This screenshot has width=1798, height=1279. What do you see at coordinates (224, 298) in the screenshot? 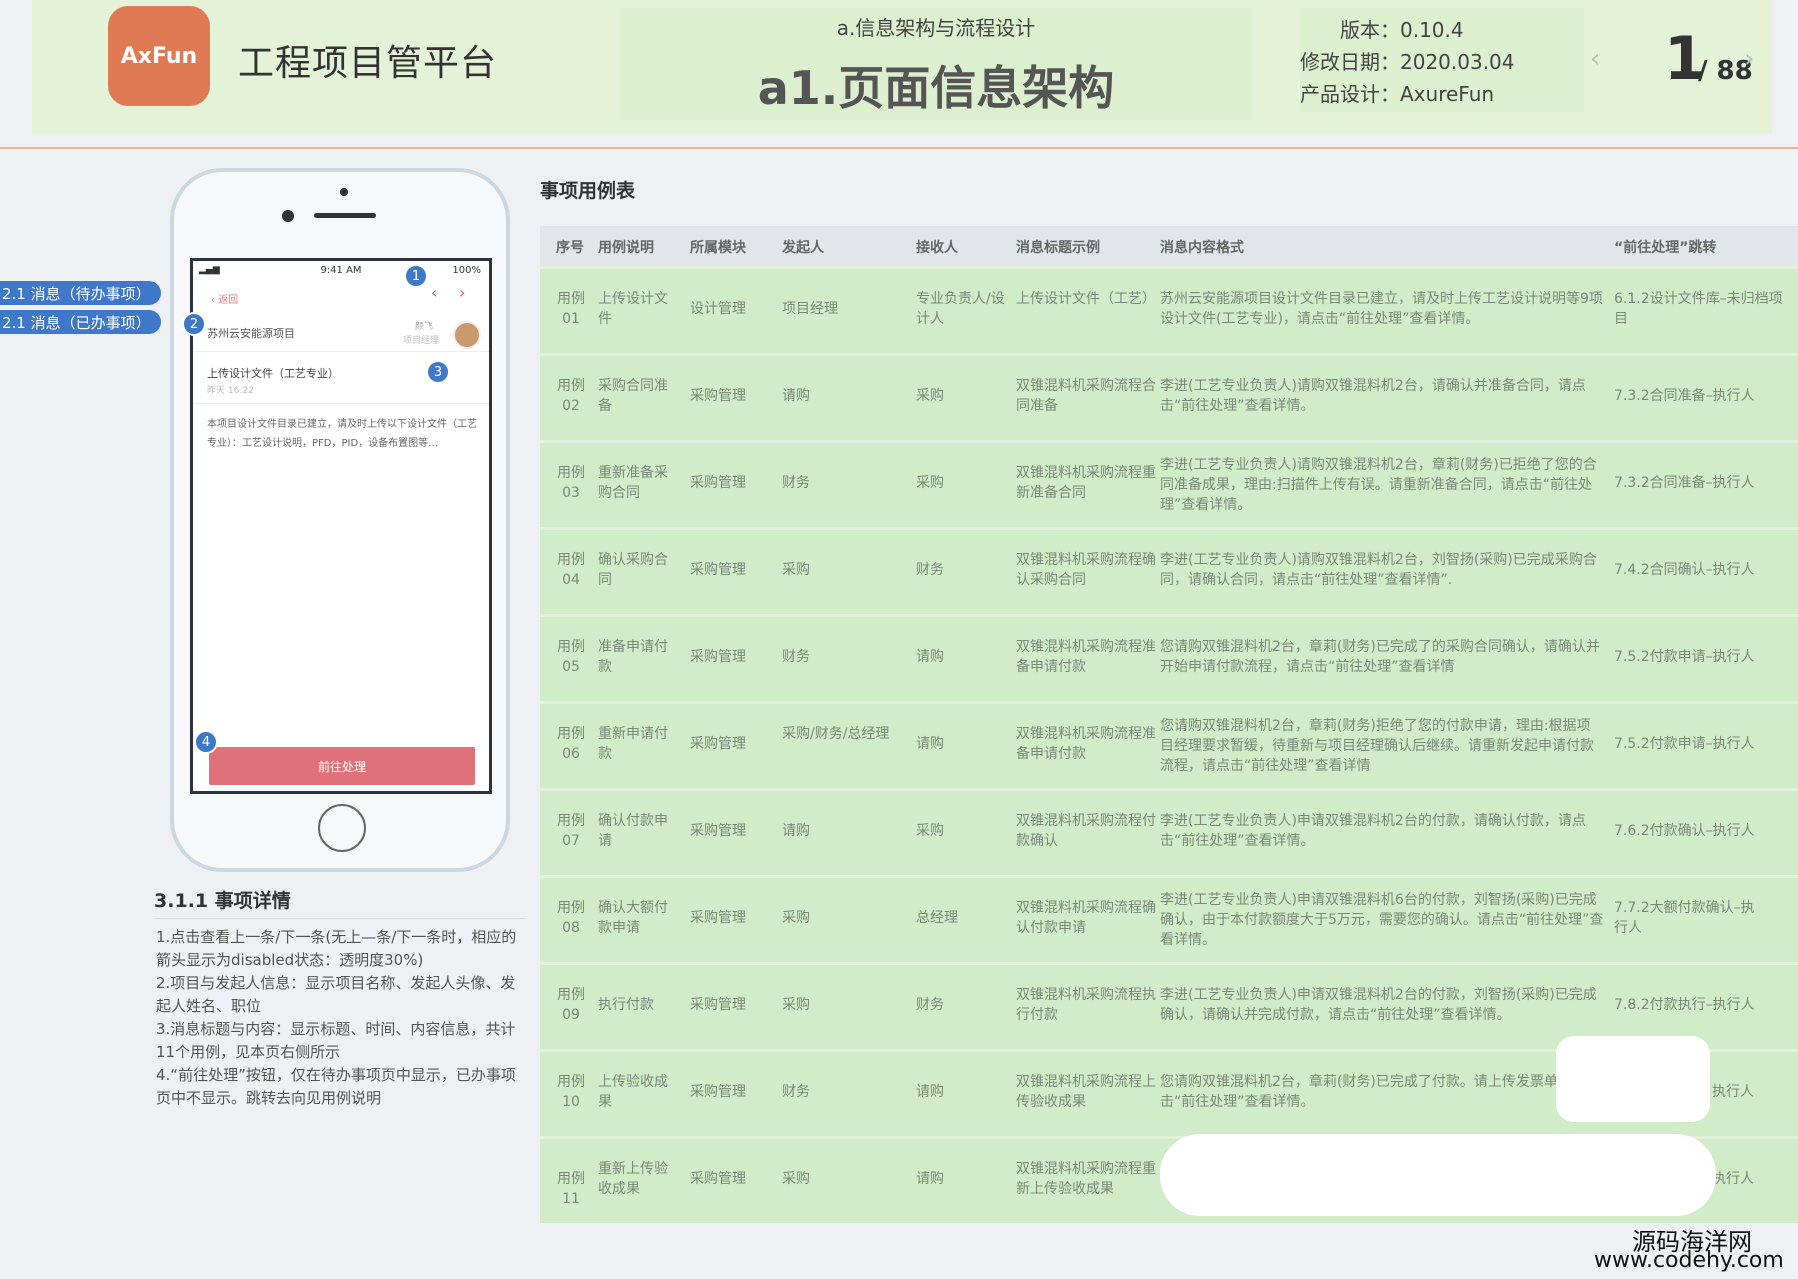
I see `back-link: ‹ 返回` at bounding box center [224, 298].